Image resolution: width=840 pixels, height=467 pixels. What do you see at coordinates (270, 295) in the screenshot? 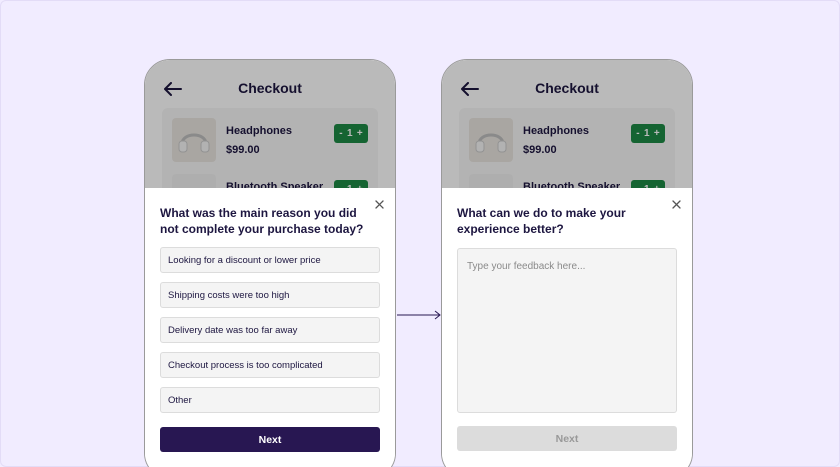
I see `survey-option: Shipping costs were too high` at bounding box center [270, 295].